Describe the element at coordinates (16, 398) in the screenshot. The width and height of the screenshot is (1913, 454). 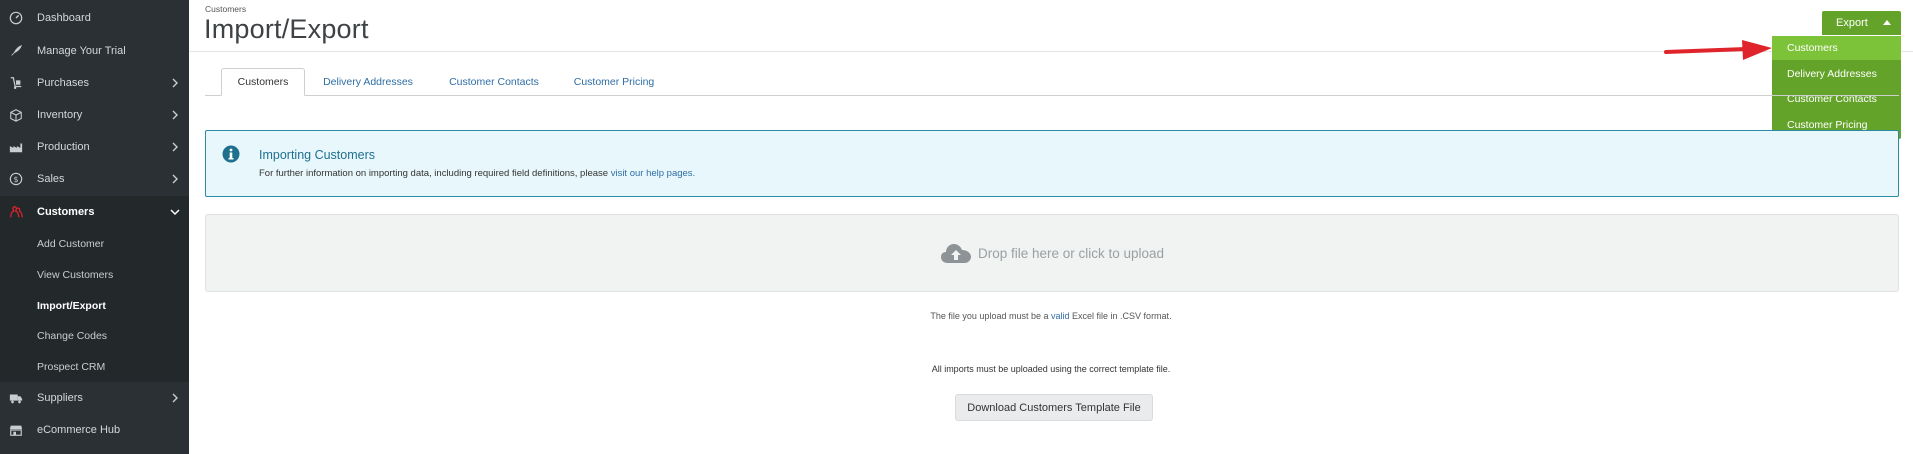
I see `truck-icon` at that location.